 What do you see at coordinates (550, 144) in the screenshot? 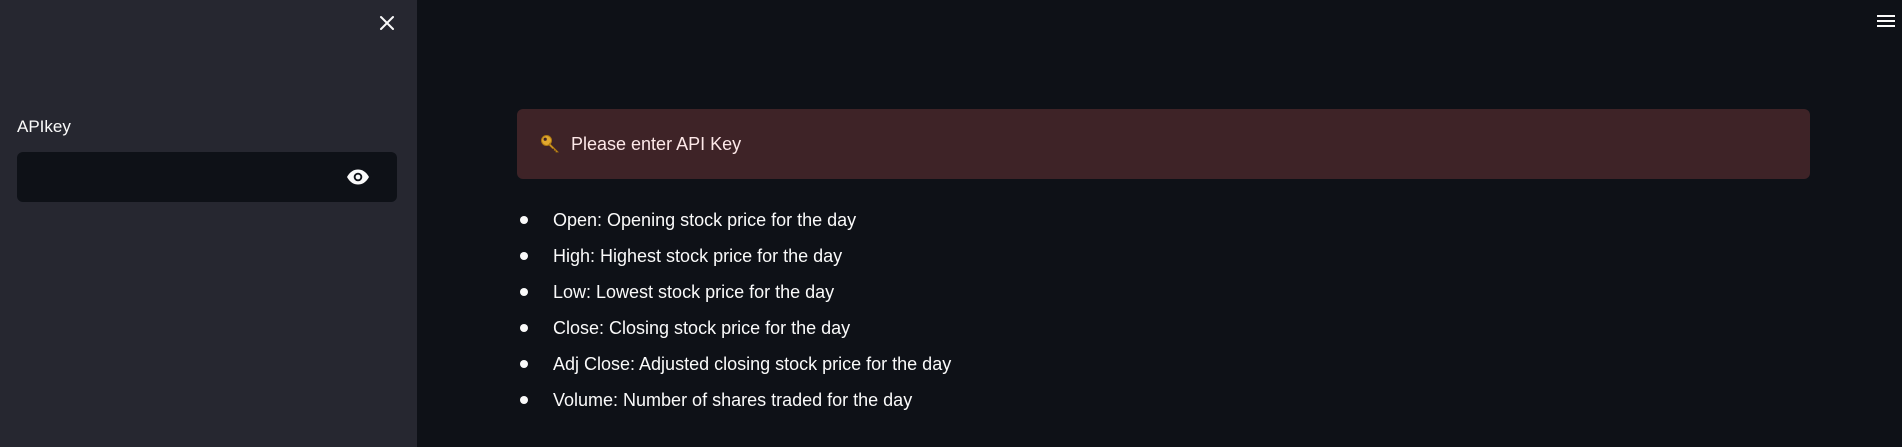
I see `key-icon` at bounding box center [550, 144].